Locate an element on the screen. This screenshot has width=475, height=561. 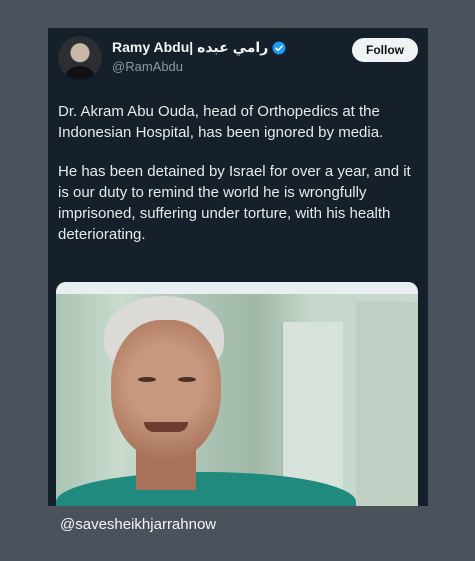
author-name-row: Ramy Abdu| رامي عبده is located at coordinates (199, 47).